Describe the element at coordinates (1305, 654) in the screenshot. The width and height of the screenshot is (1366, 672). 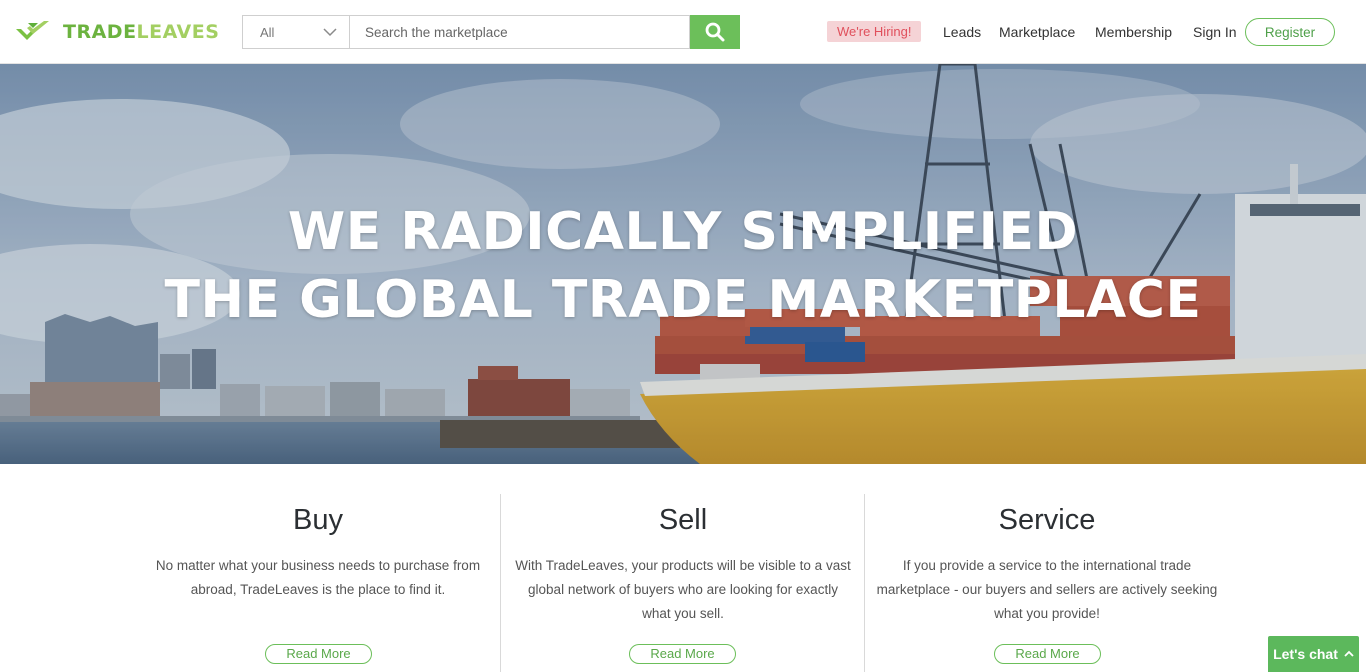
I see `chat-label: Let's chat` at that location.